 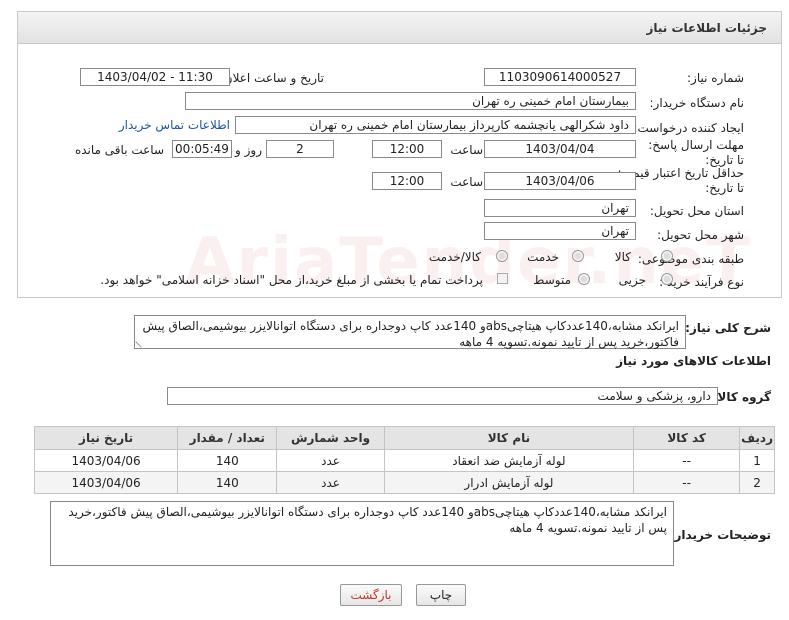 I want to click on remaining-time-field: 00:05:49, so click(x=202, y=149).